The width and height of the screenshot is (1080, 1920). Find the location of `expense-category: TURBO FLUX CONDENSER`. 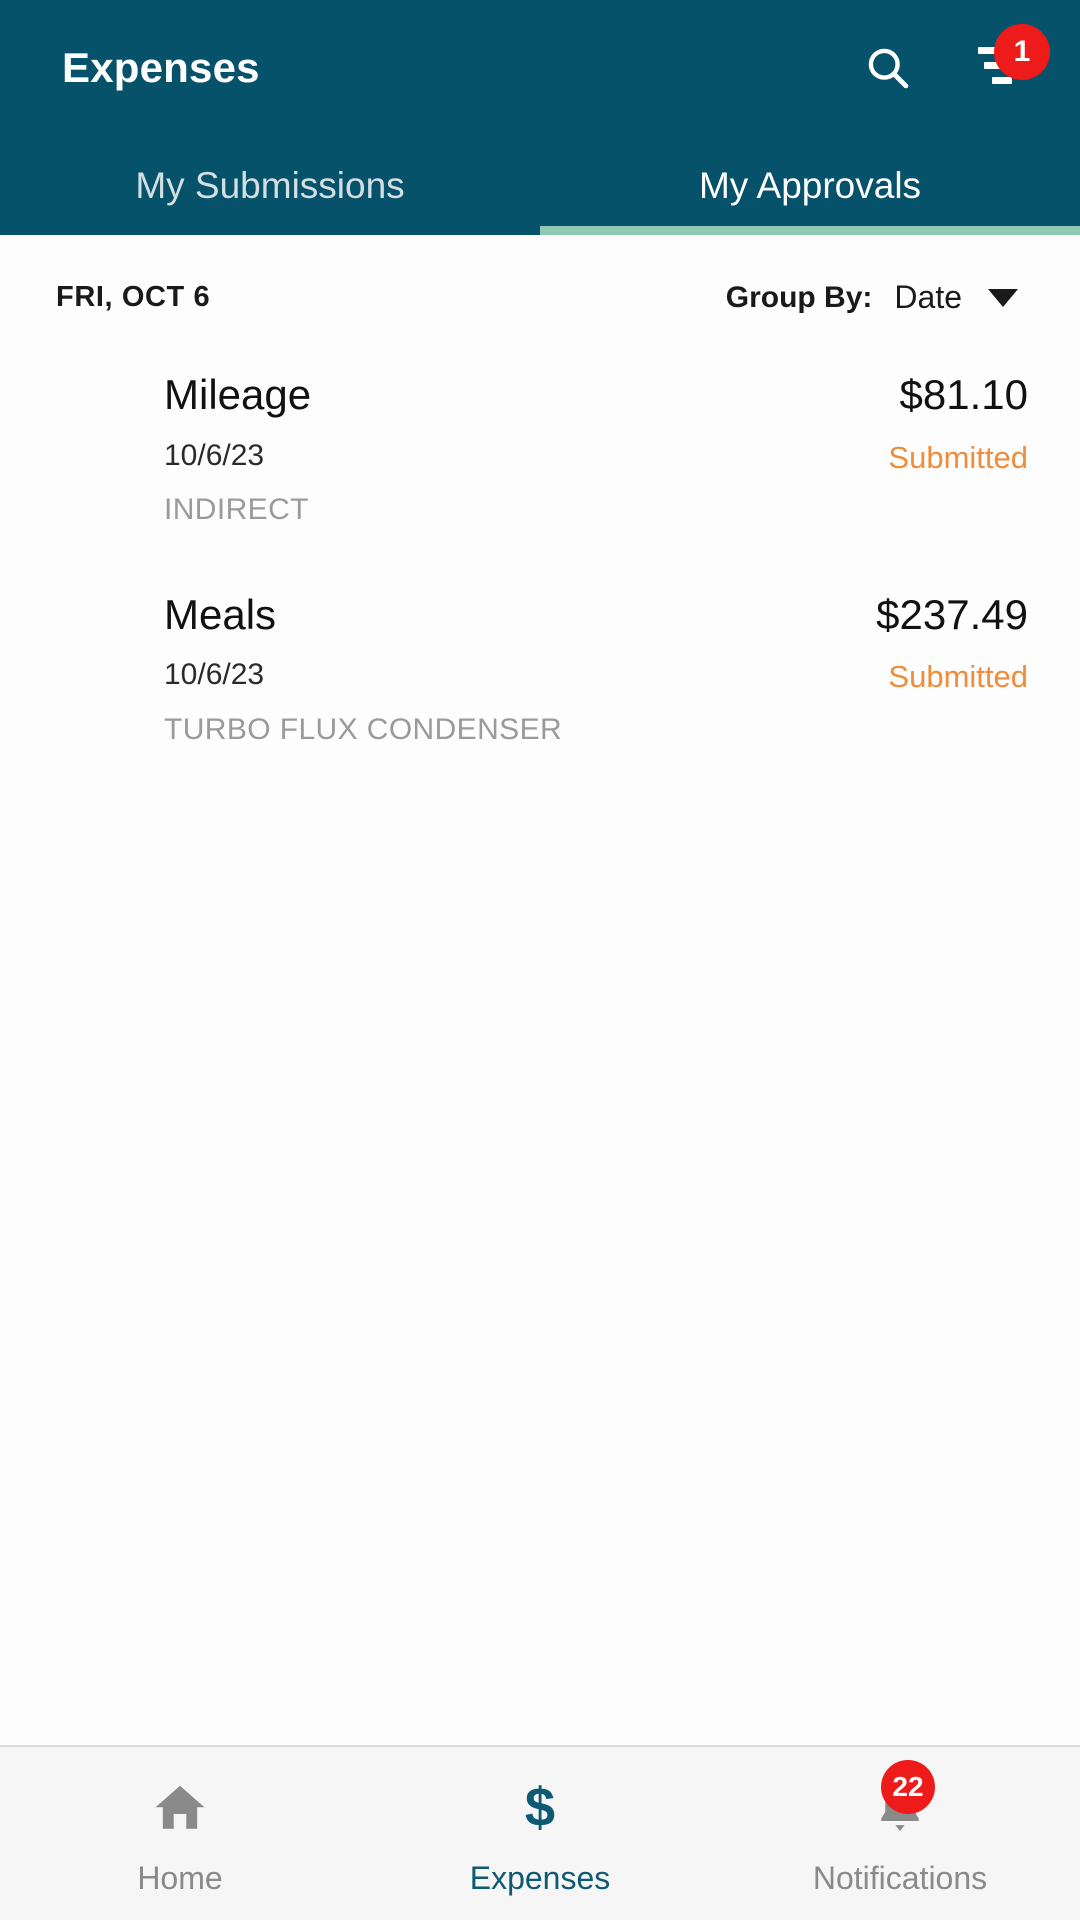

expense-category: TURBO FLUX CONDENSER is located at coordinates (363, 729).